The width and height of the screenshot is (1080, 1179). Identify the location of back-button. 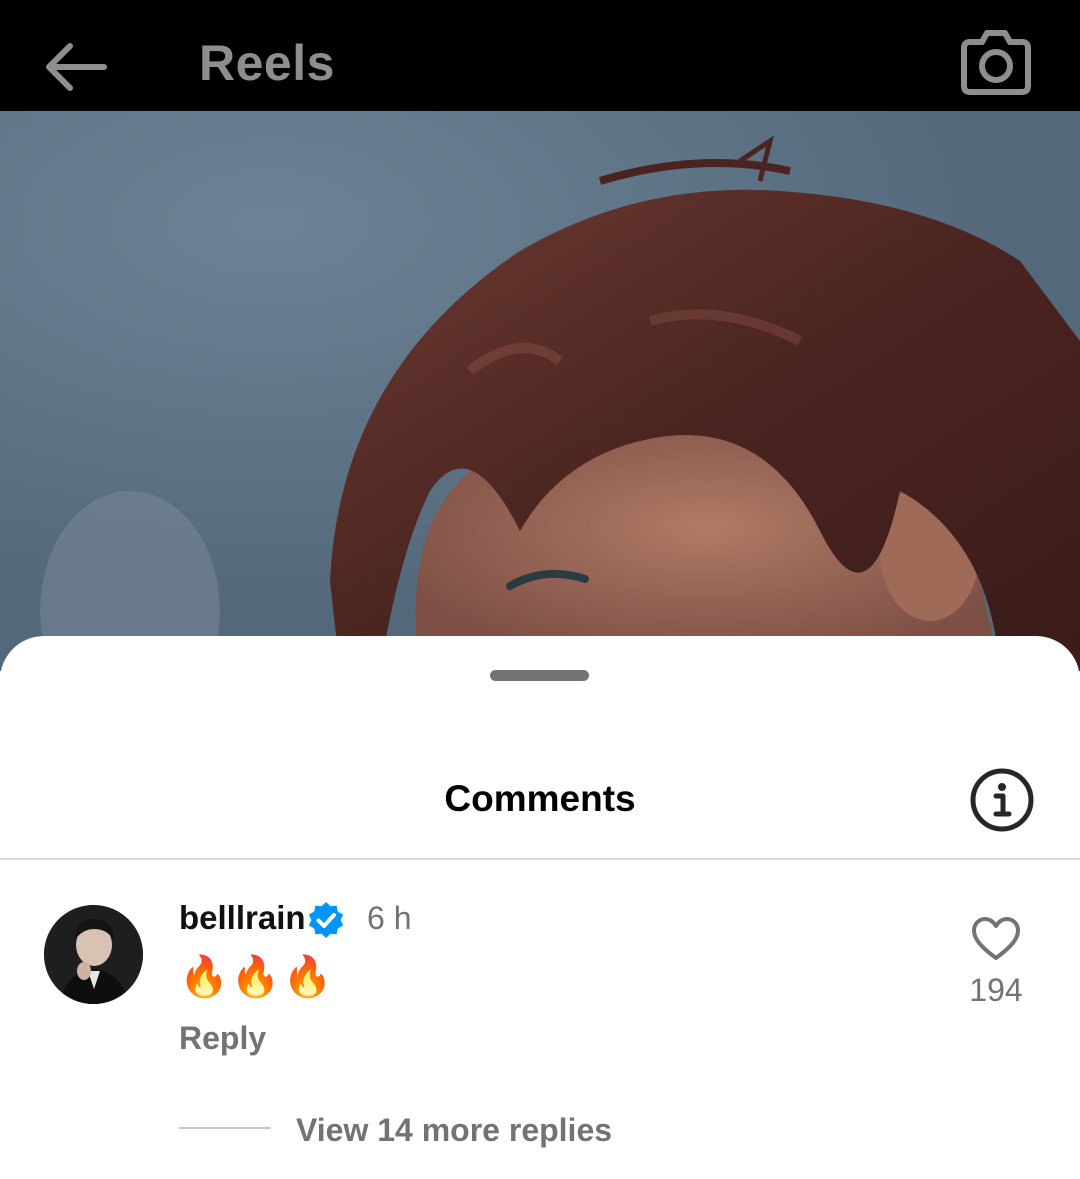
(76, 67).